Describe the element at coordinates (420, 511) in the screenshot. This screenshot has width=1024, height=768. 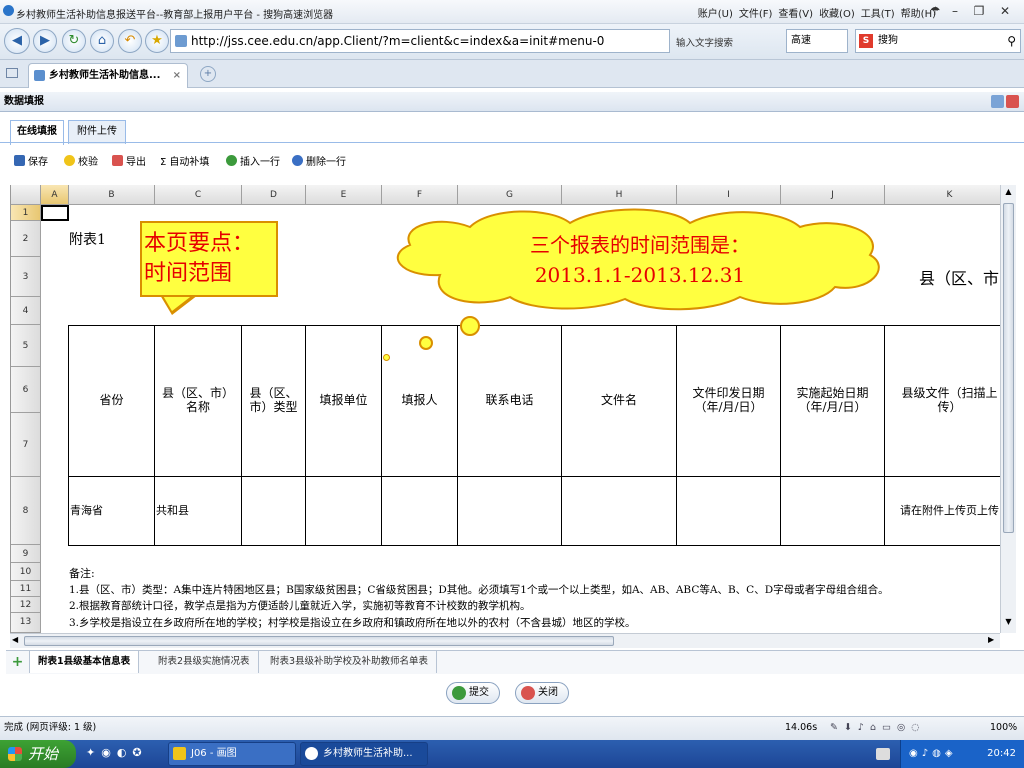
I see `cell-reporter` at that location.